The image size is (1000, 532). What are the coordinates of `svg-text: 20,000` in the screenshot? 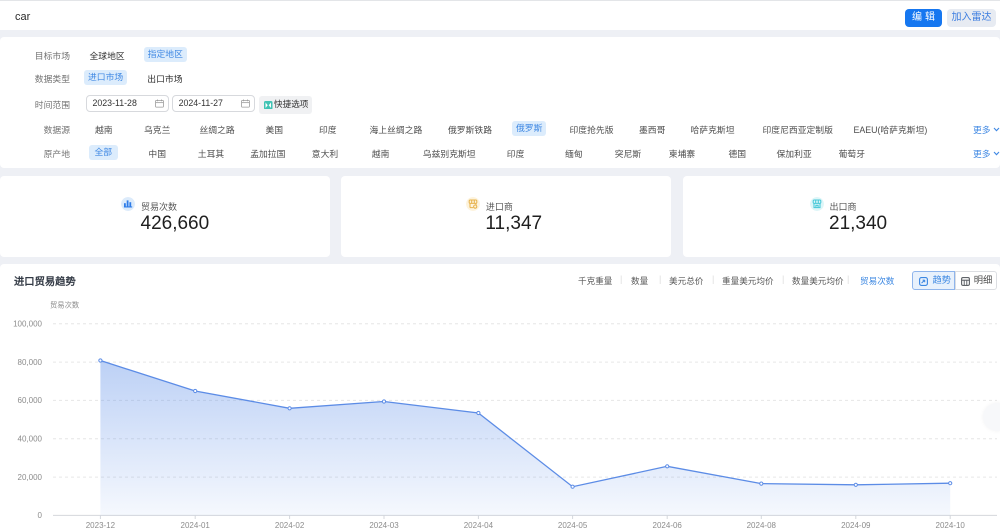 It's located at (30, 477).